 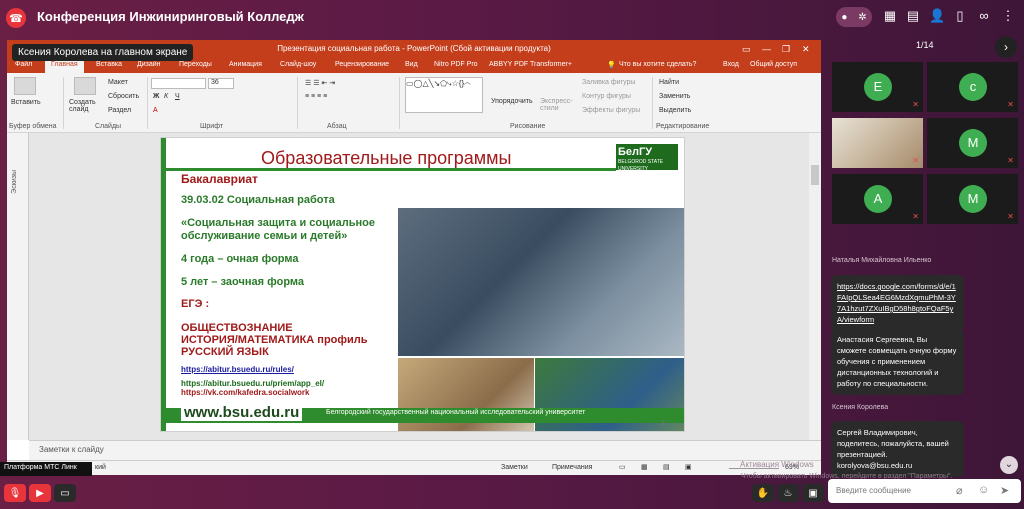 I want to click on participant-tile: c ✕, so click(x=972, y=87).